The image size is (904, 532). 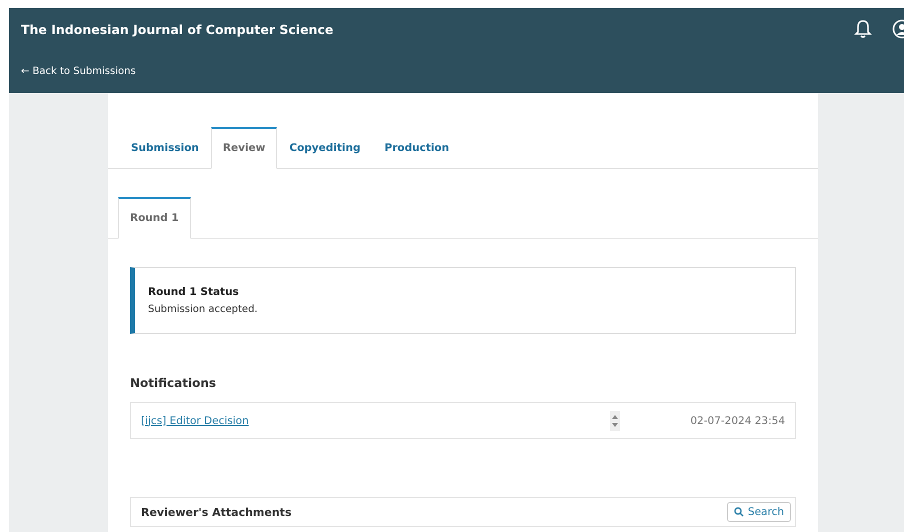 I want to click on status-title: Round 1 Status, so click(x=194, y=292).